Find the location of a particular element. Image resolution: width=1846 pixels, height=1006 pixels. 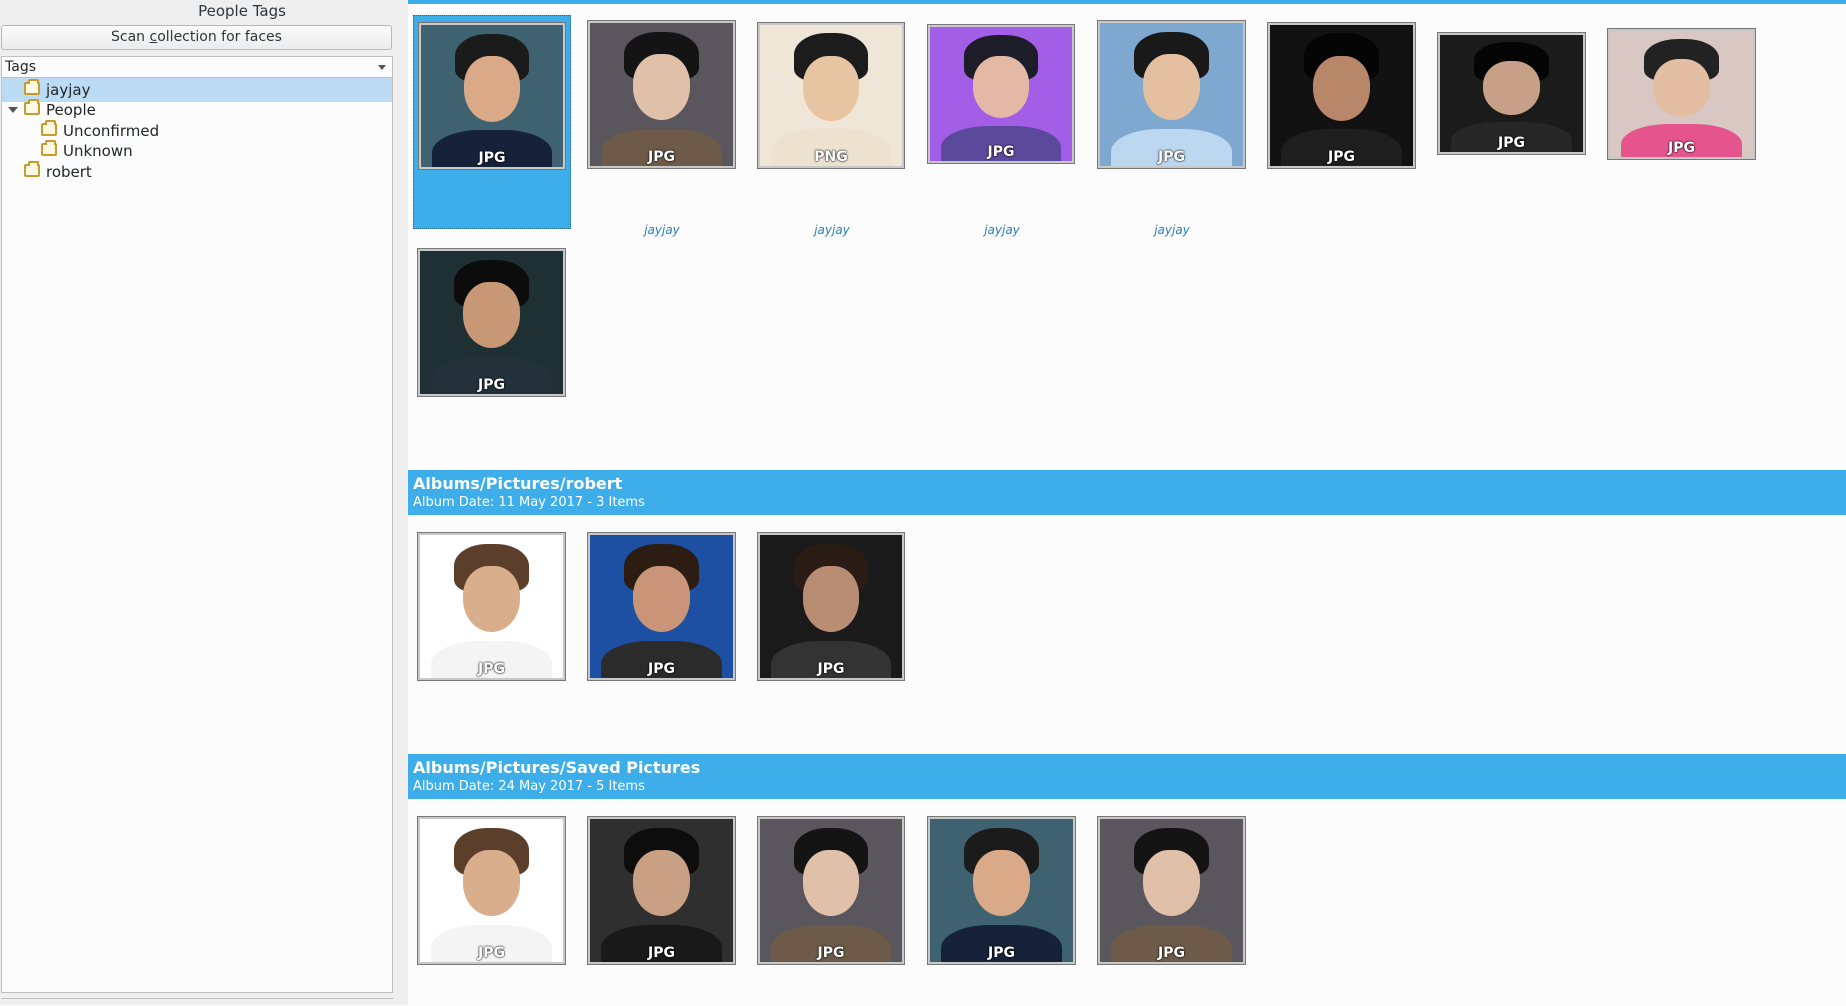

scan-collection-button: Scan collection for faces is located at coordinates (196, 37).